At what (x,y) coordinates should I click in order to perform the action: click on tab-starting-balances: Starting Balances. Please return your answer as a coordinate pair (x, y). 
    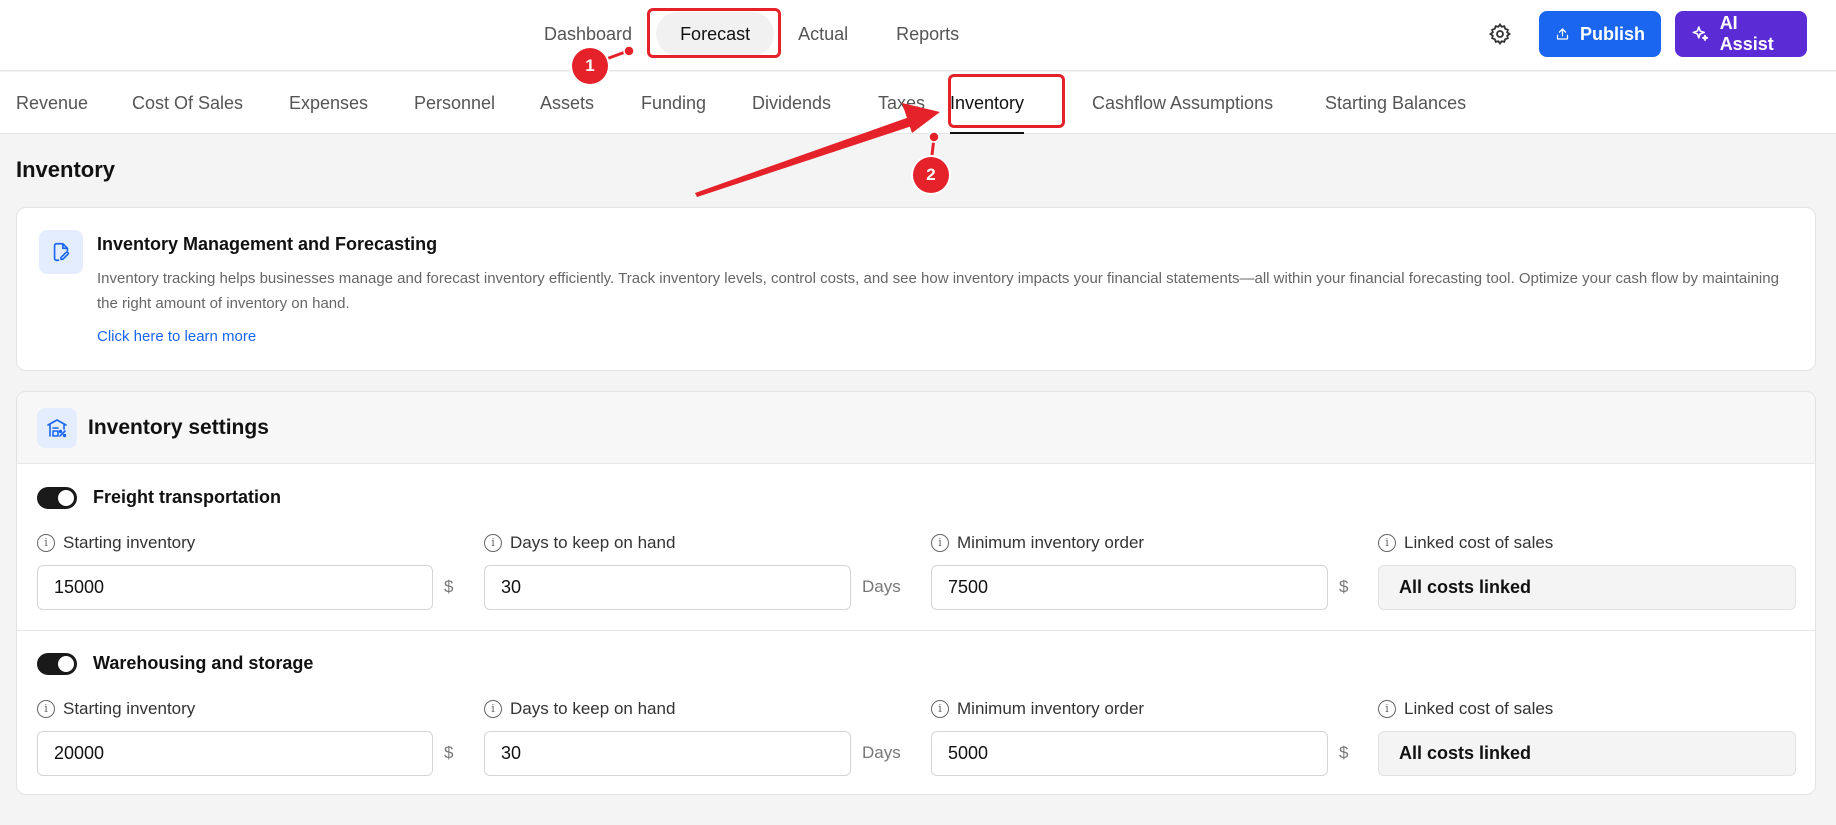
    Looking at the image, I should click on (1395, 103).